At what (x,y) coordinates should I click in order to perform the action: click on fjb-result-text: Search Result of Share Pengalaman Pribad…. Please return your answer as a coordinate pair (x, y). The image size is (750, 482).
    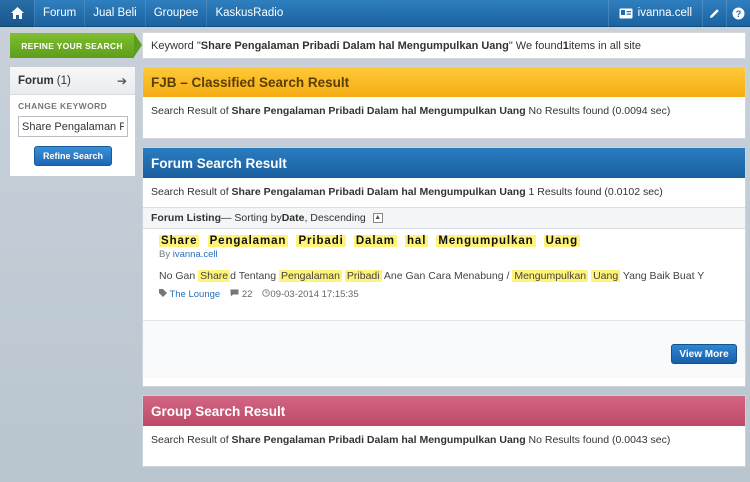
    Looking at the image, I should click on (444, 111).